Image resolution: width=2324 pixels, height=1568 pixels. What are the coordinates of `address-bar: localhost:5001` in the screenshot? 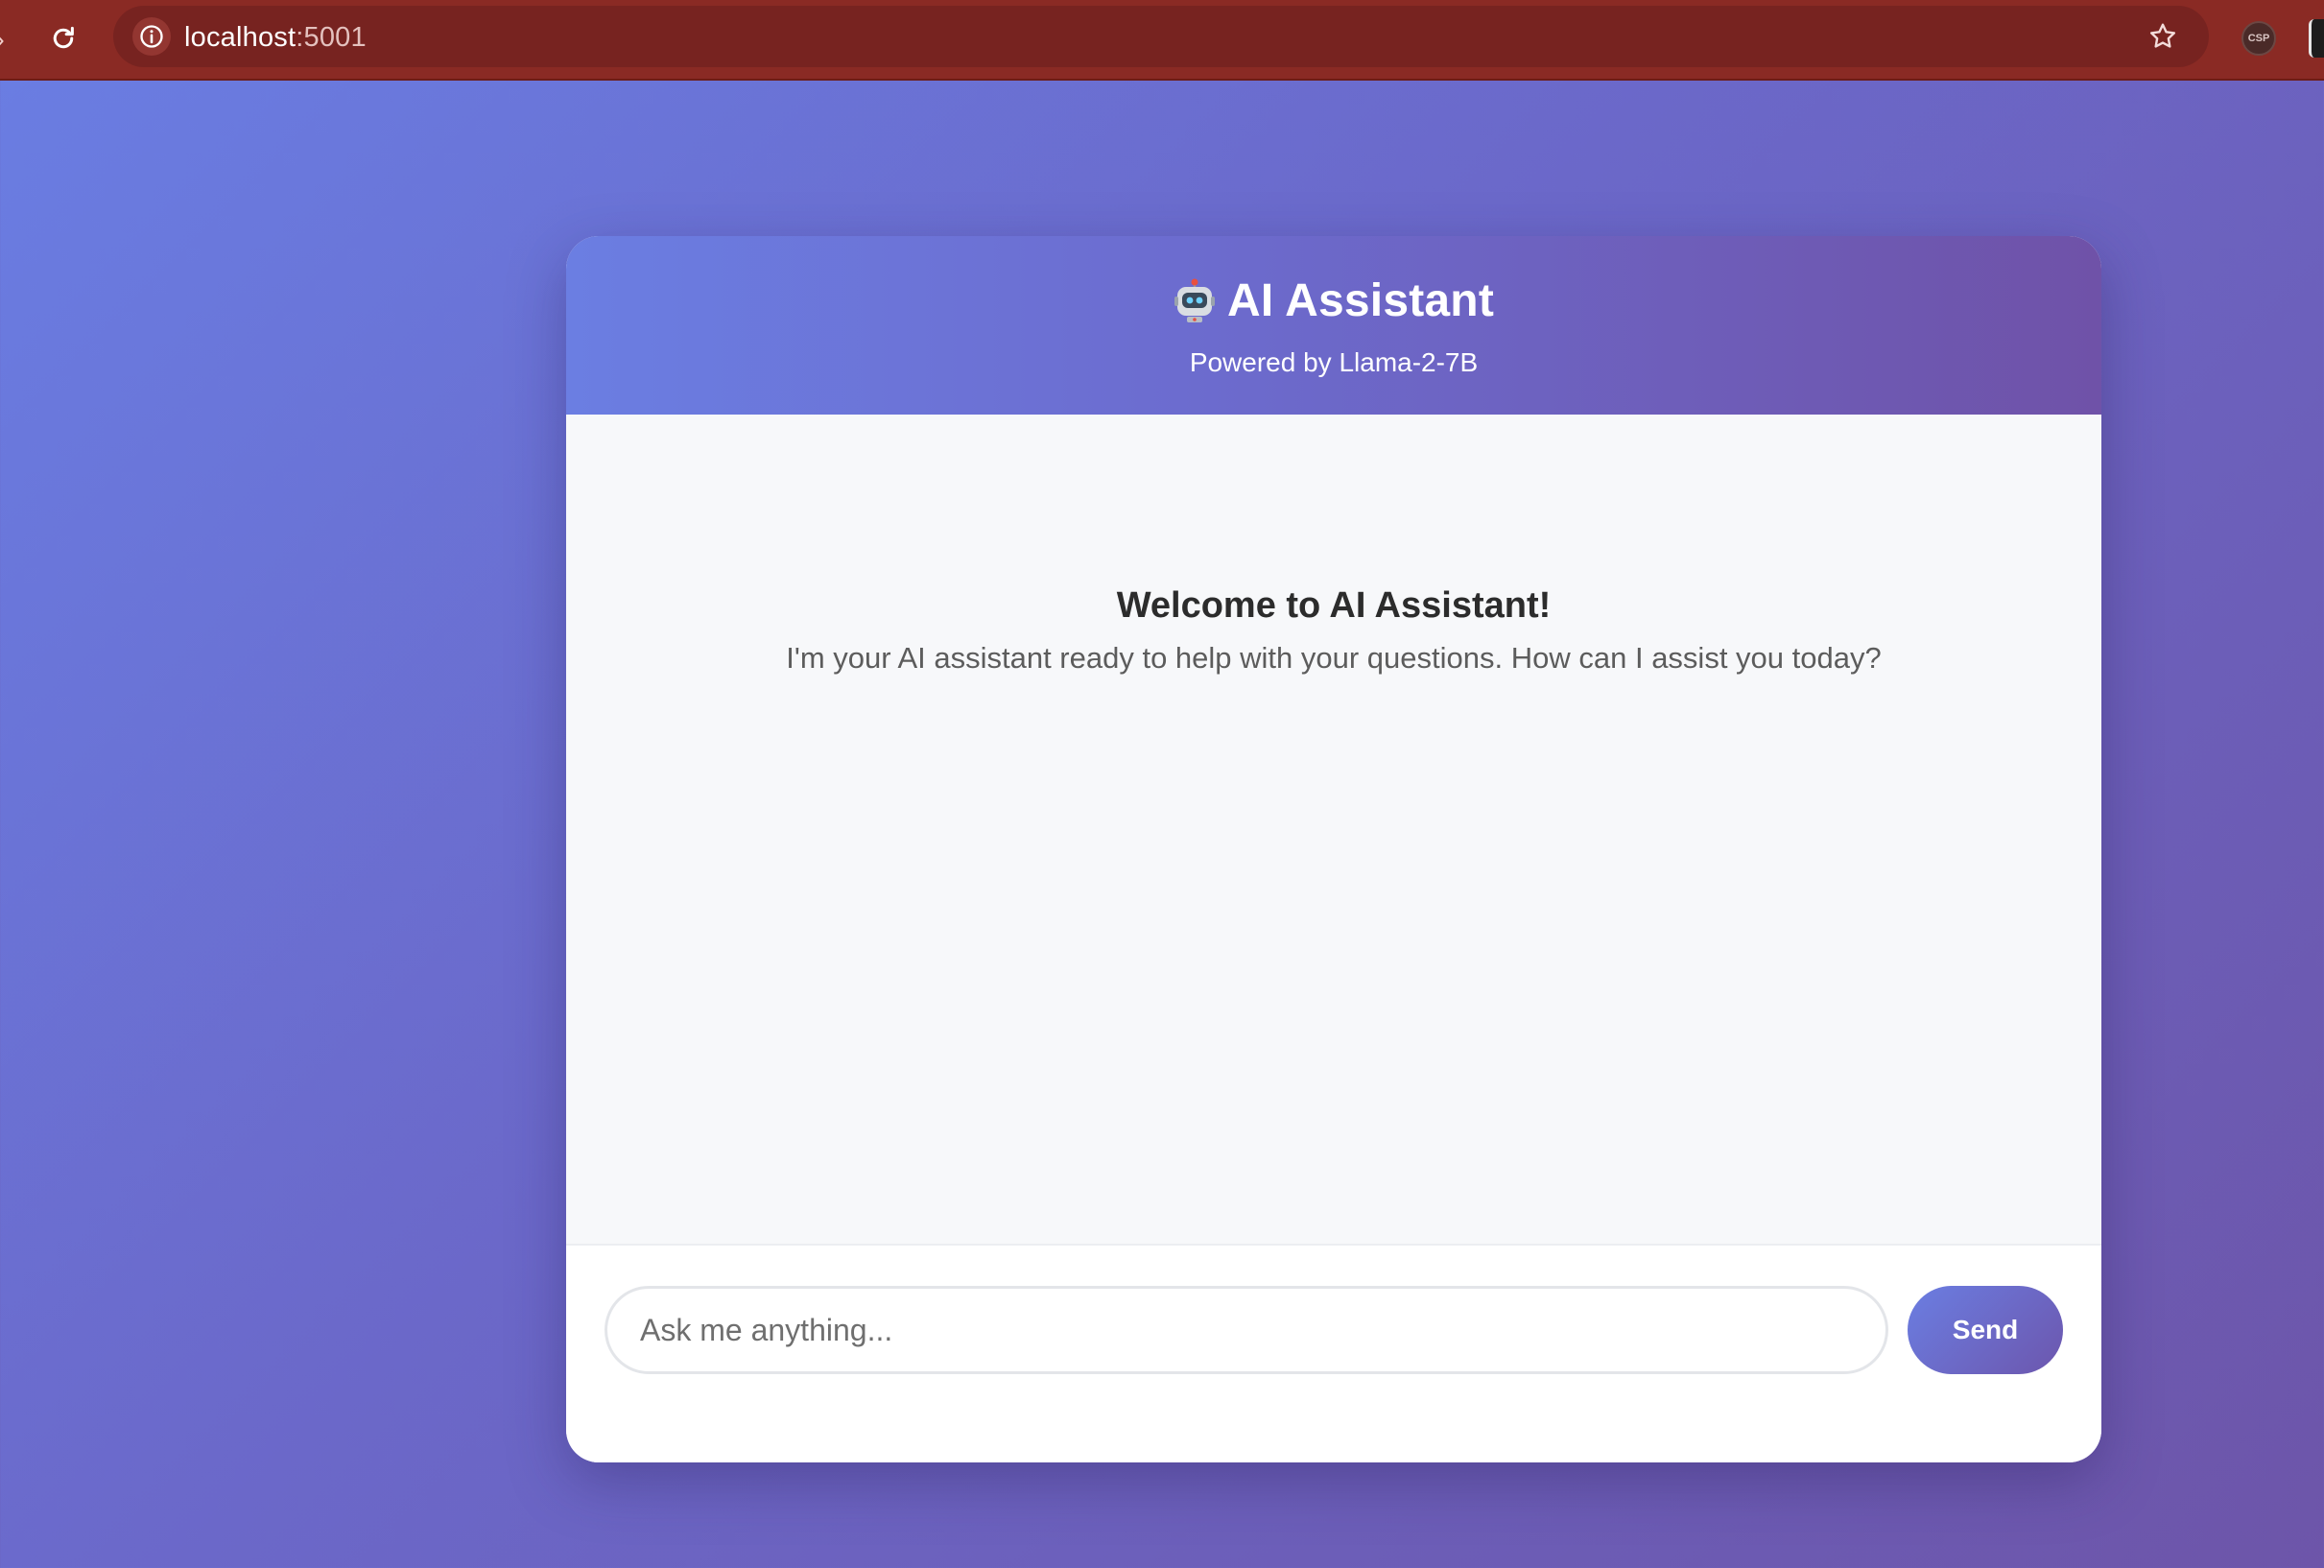 It's located at (1161, 36).